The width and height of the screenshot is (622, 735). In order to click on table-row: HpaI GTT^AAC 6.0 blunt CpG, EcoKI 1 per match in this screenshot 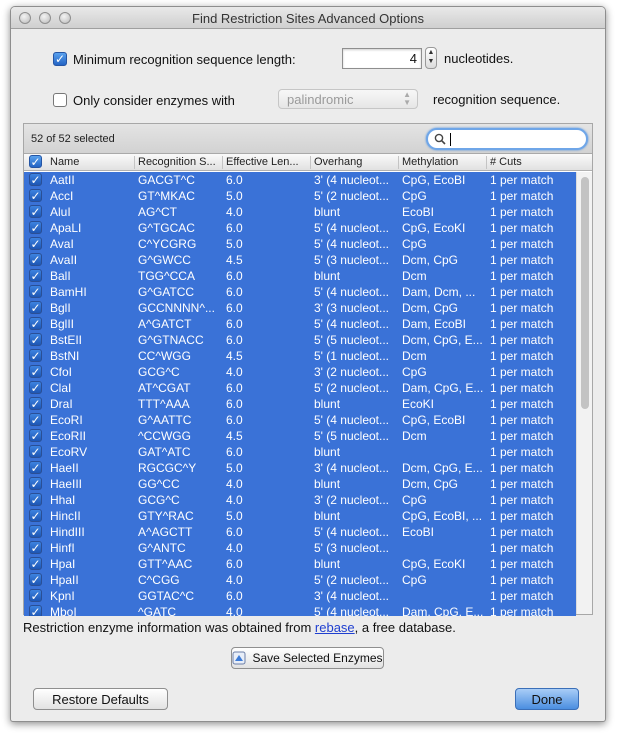, I will do `click(300, 564)`.